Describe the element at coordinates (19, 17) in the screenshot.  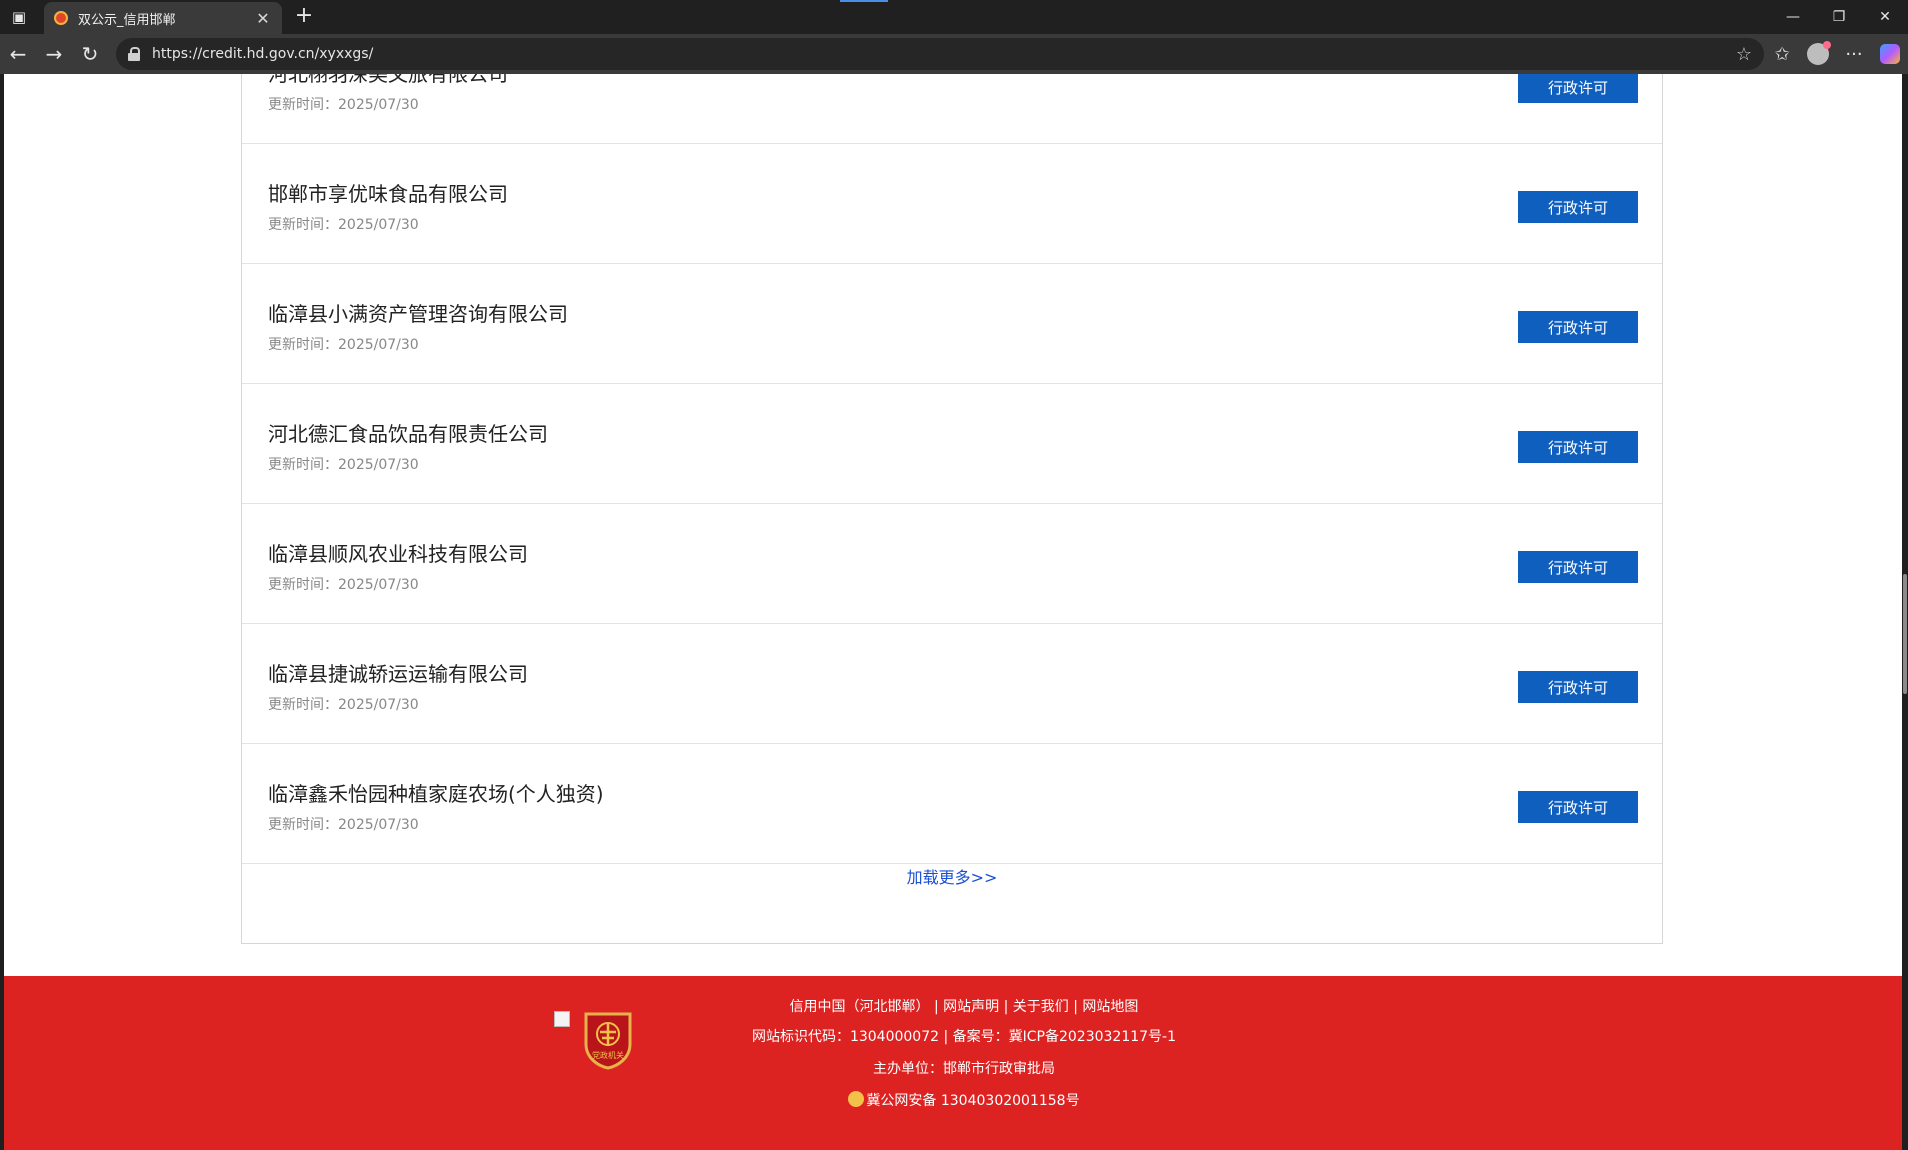
I see `tab-actions-icon: ▣` at that location.